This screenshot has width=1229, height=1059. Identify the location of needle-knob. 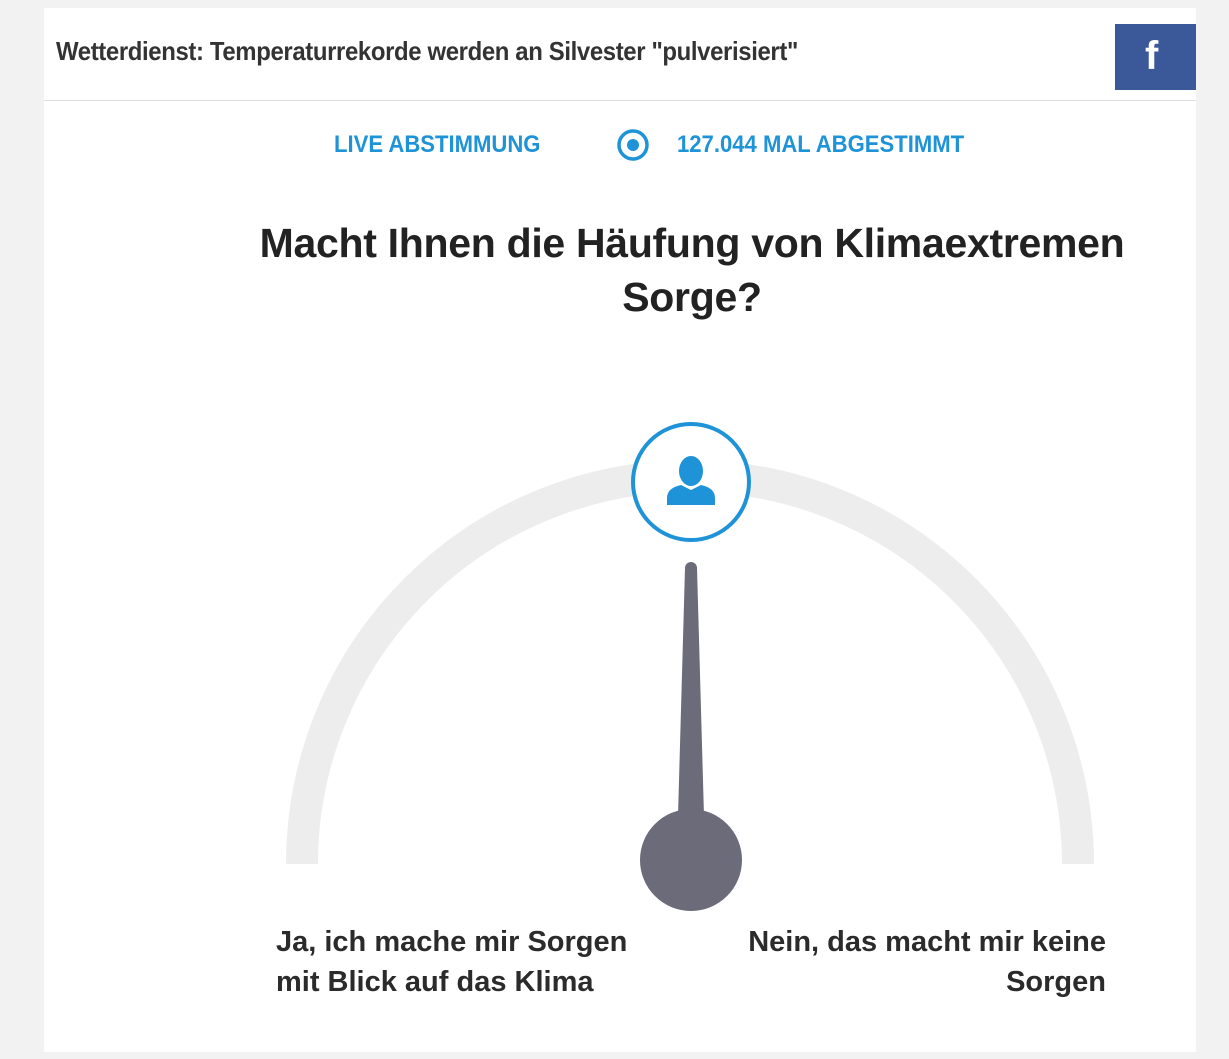
(691, 860).